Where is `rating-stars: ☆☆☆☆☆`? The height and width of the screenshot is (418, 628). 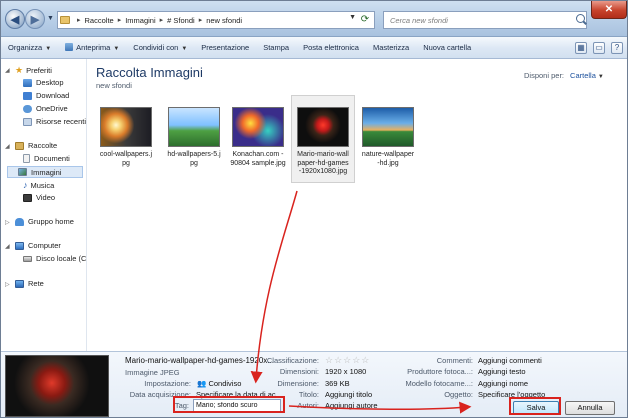 rating-stars: ☆☆☆☆☆ is located at coordinates (347, 360).